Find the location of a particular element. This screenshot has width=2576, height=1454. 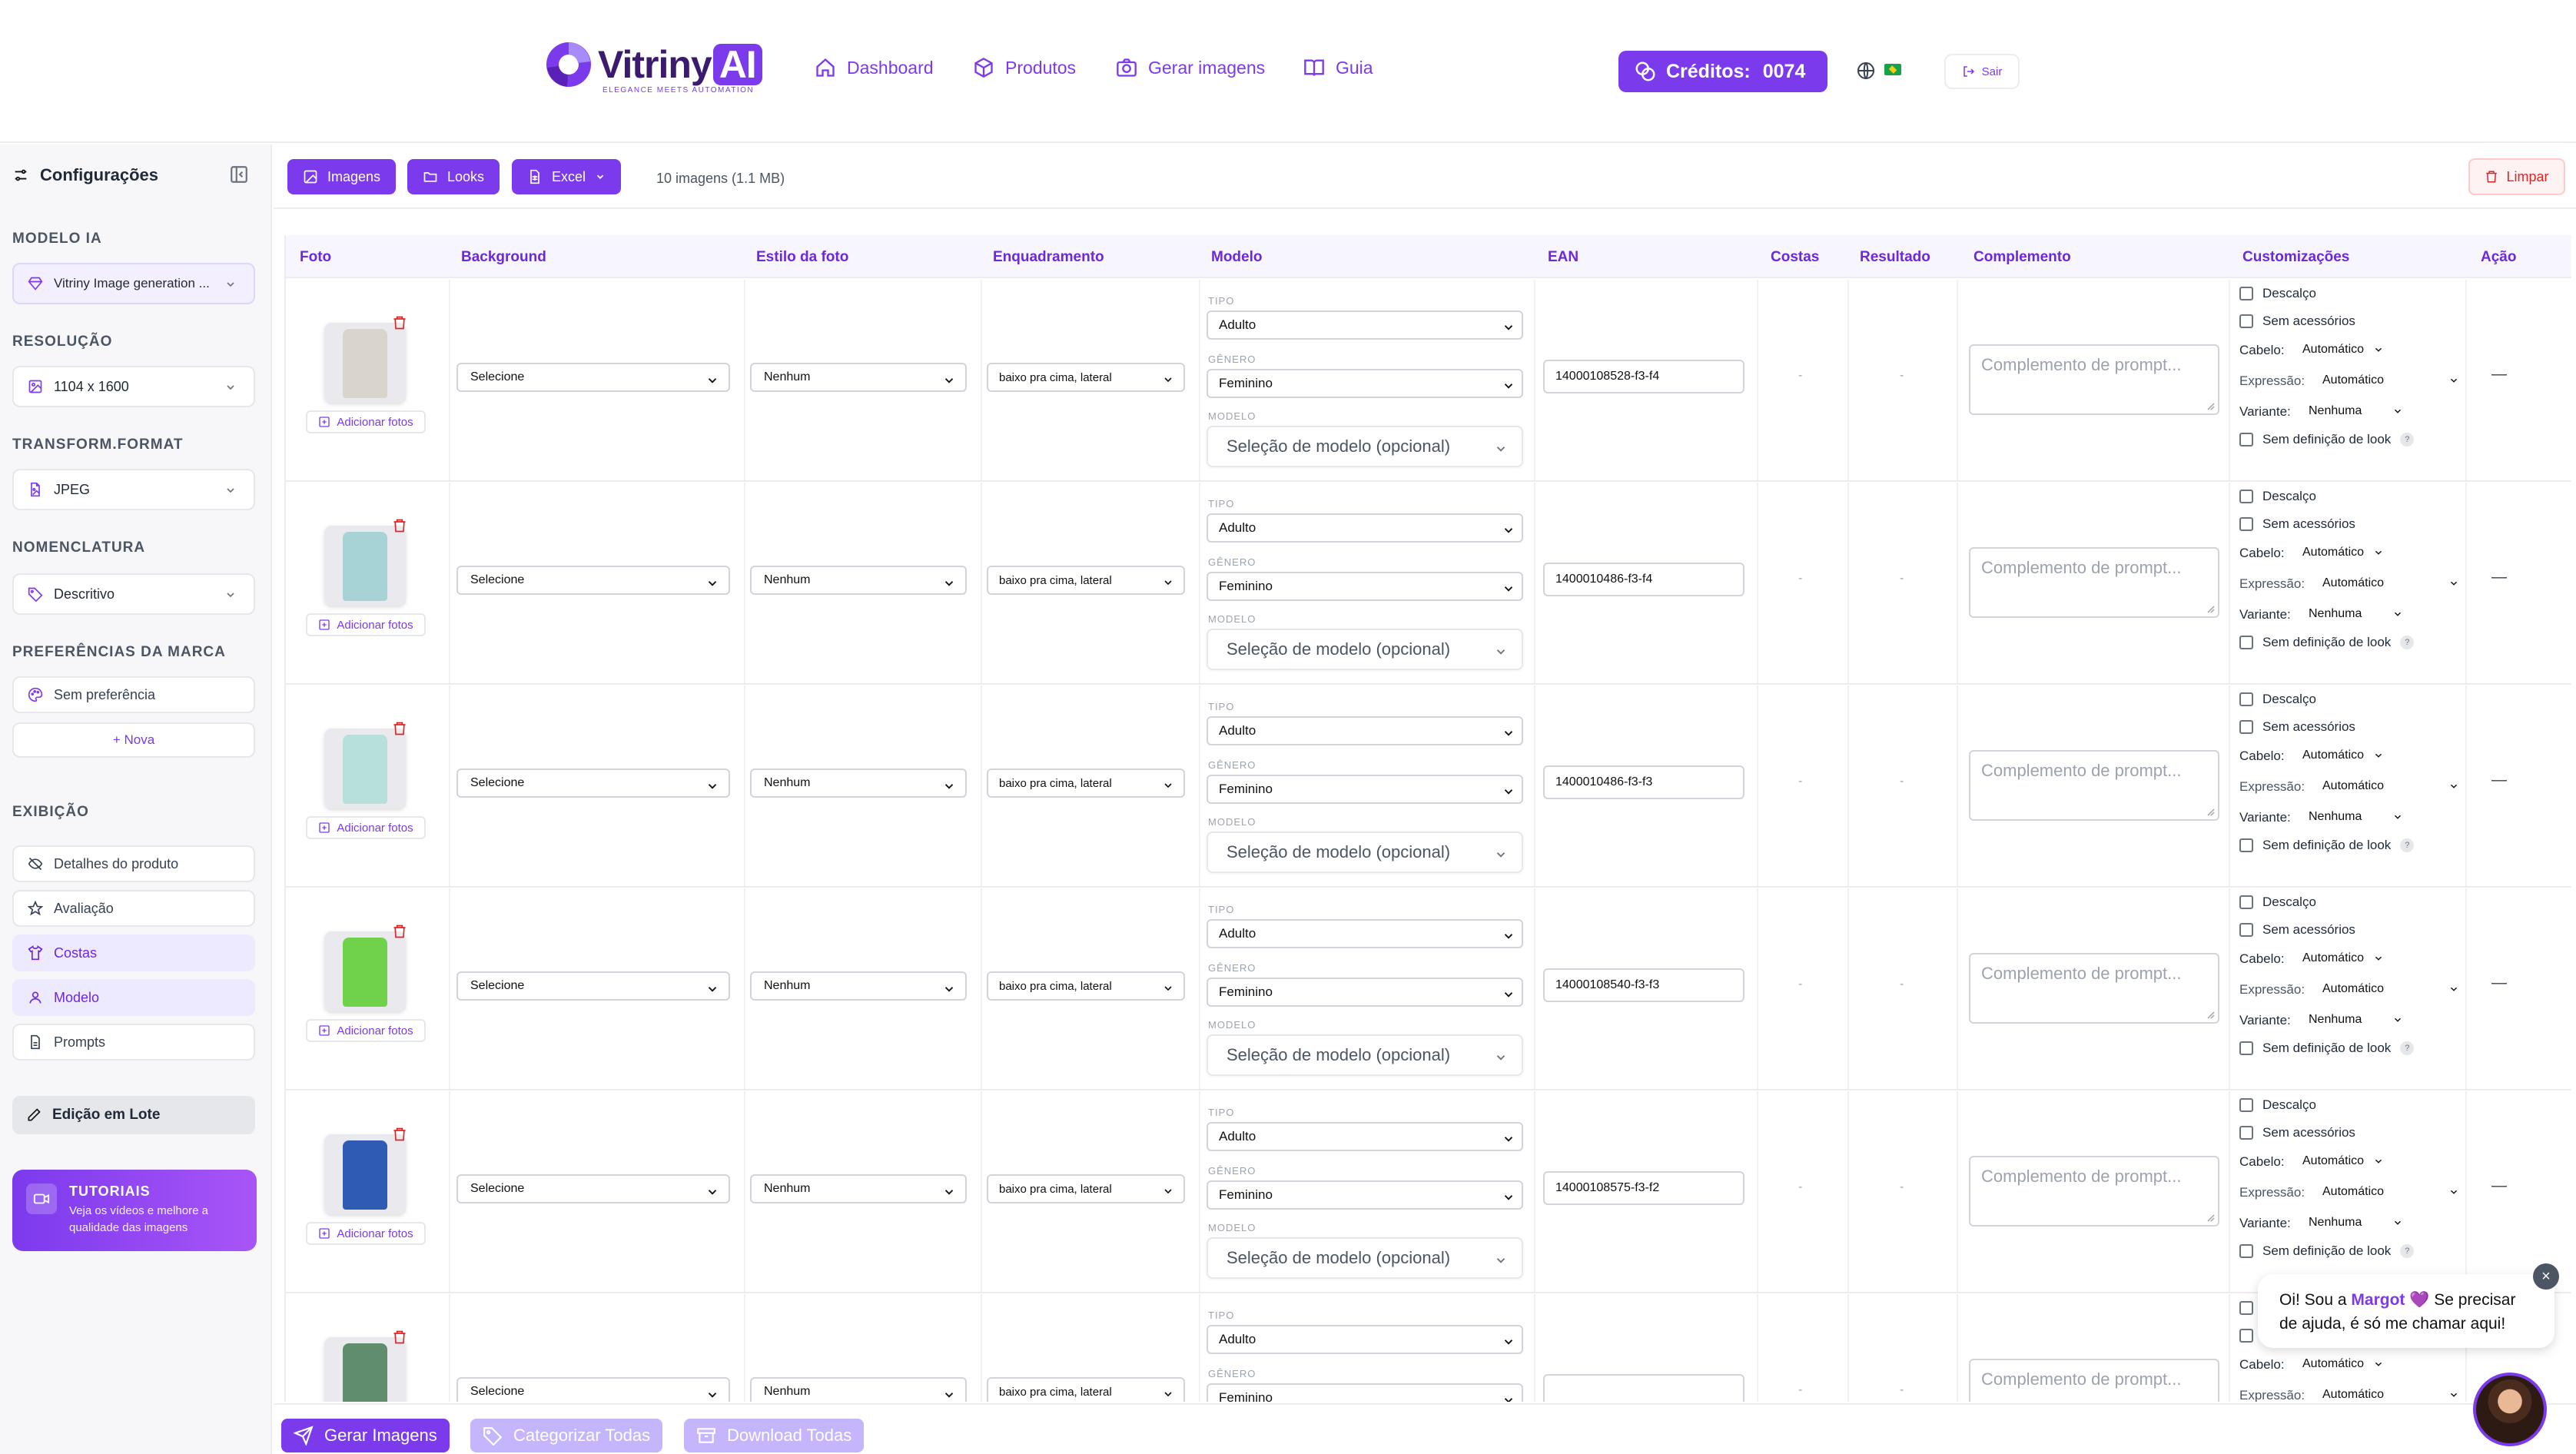

sidebar-item-modelo: Modelo is located at coordinates (133, 998).